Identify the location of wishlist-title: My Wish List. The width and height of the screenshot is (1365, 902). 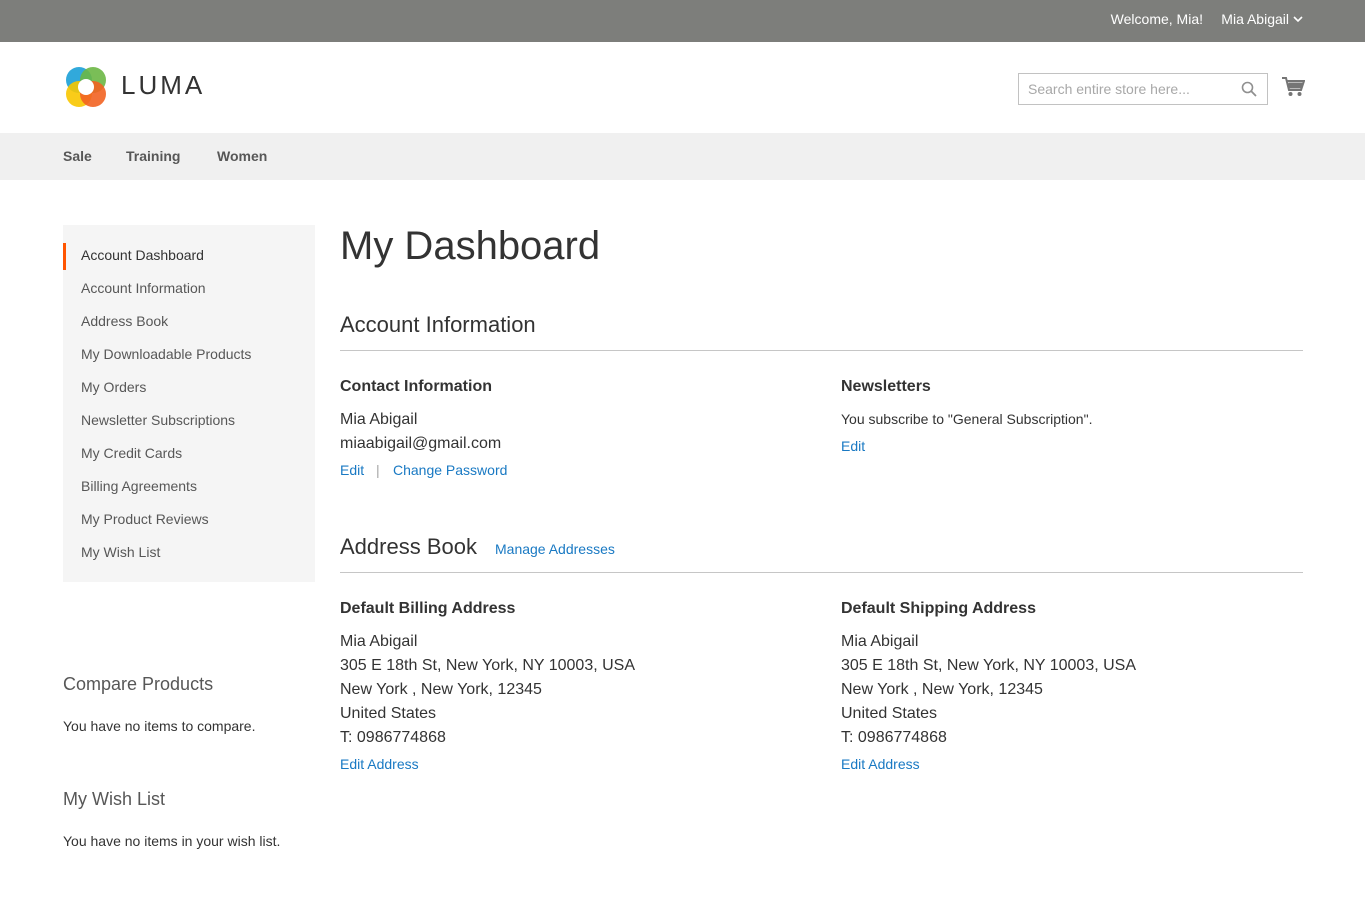
(114, 799).